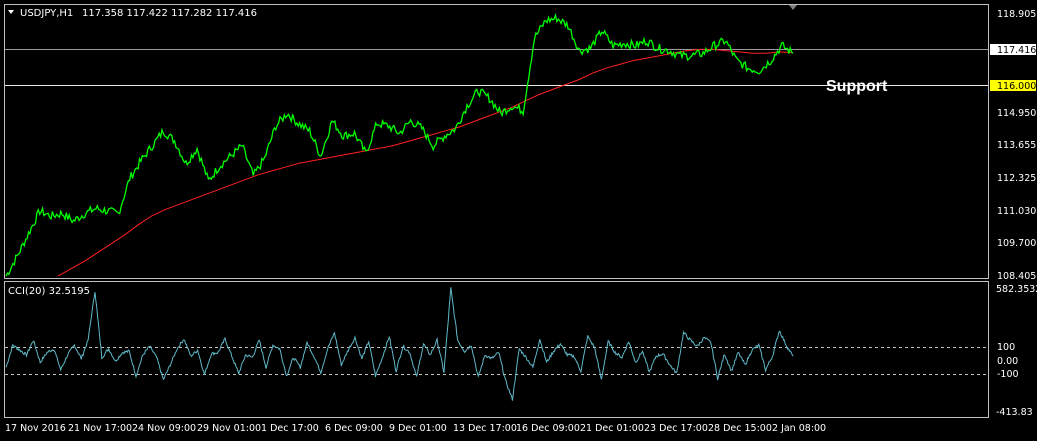  What do you see at coordinates (354, 428) in the screenshot?
I see `time-tick-label: 6 Dec 09:00` at bounding box center [354, 428].